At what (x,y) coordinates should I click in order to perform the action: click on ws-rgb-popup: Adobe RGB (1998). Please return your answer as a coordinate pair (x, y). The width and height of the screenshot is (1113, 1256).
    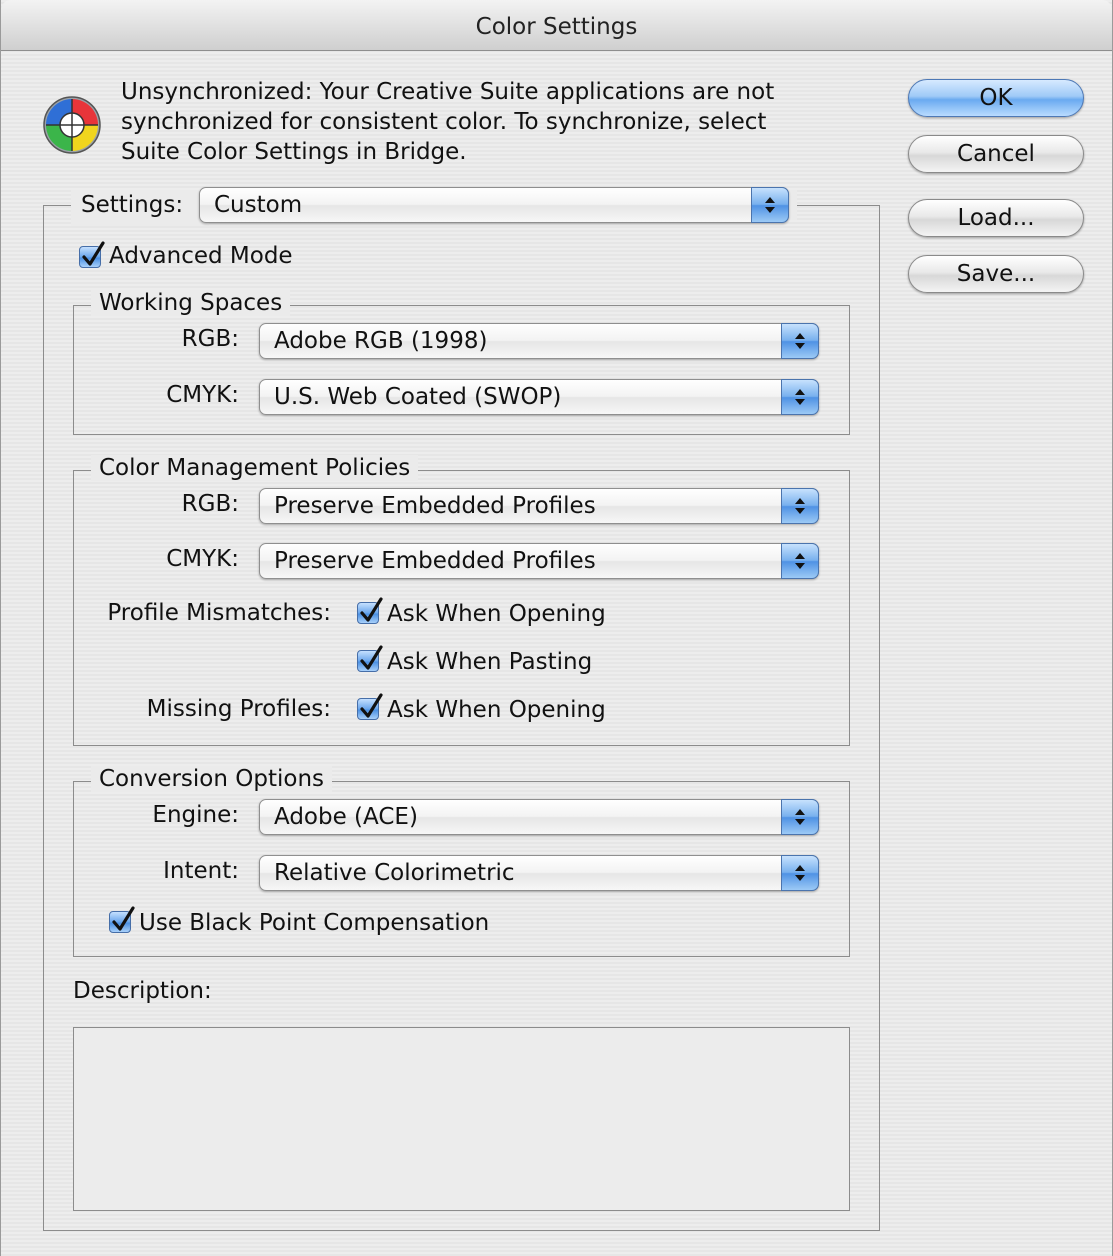
    Looking at the image, I should click on (539, 341).